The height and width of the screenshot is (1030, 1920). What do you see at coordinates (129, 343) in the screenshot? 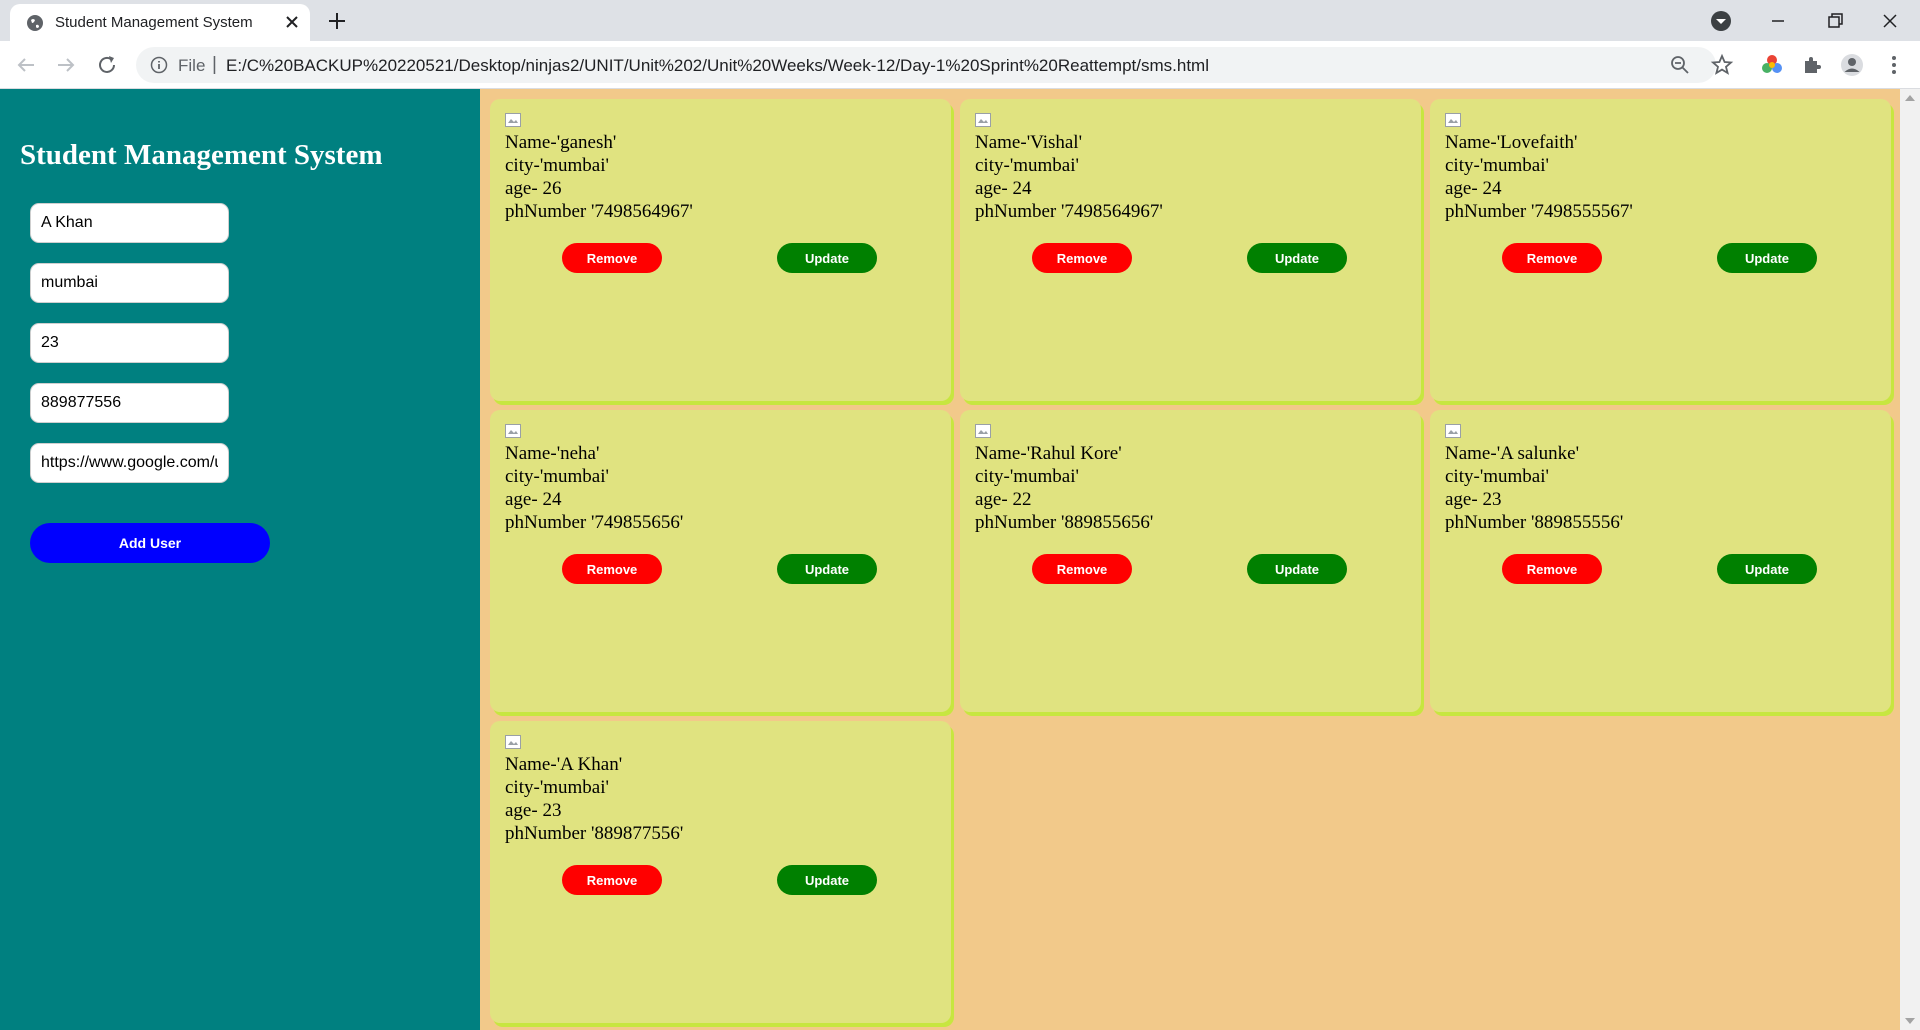
I see `age-input` at bounding box center [129, 343].